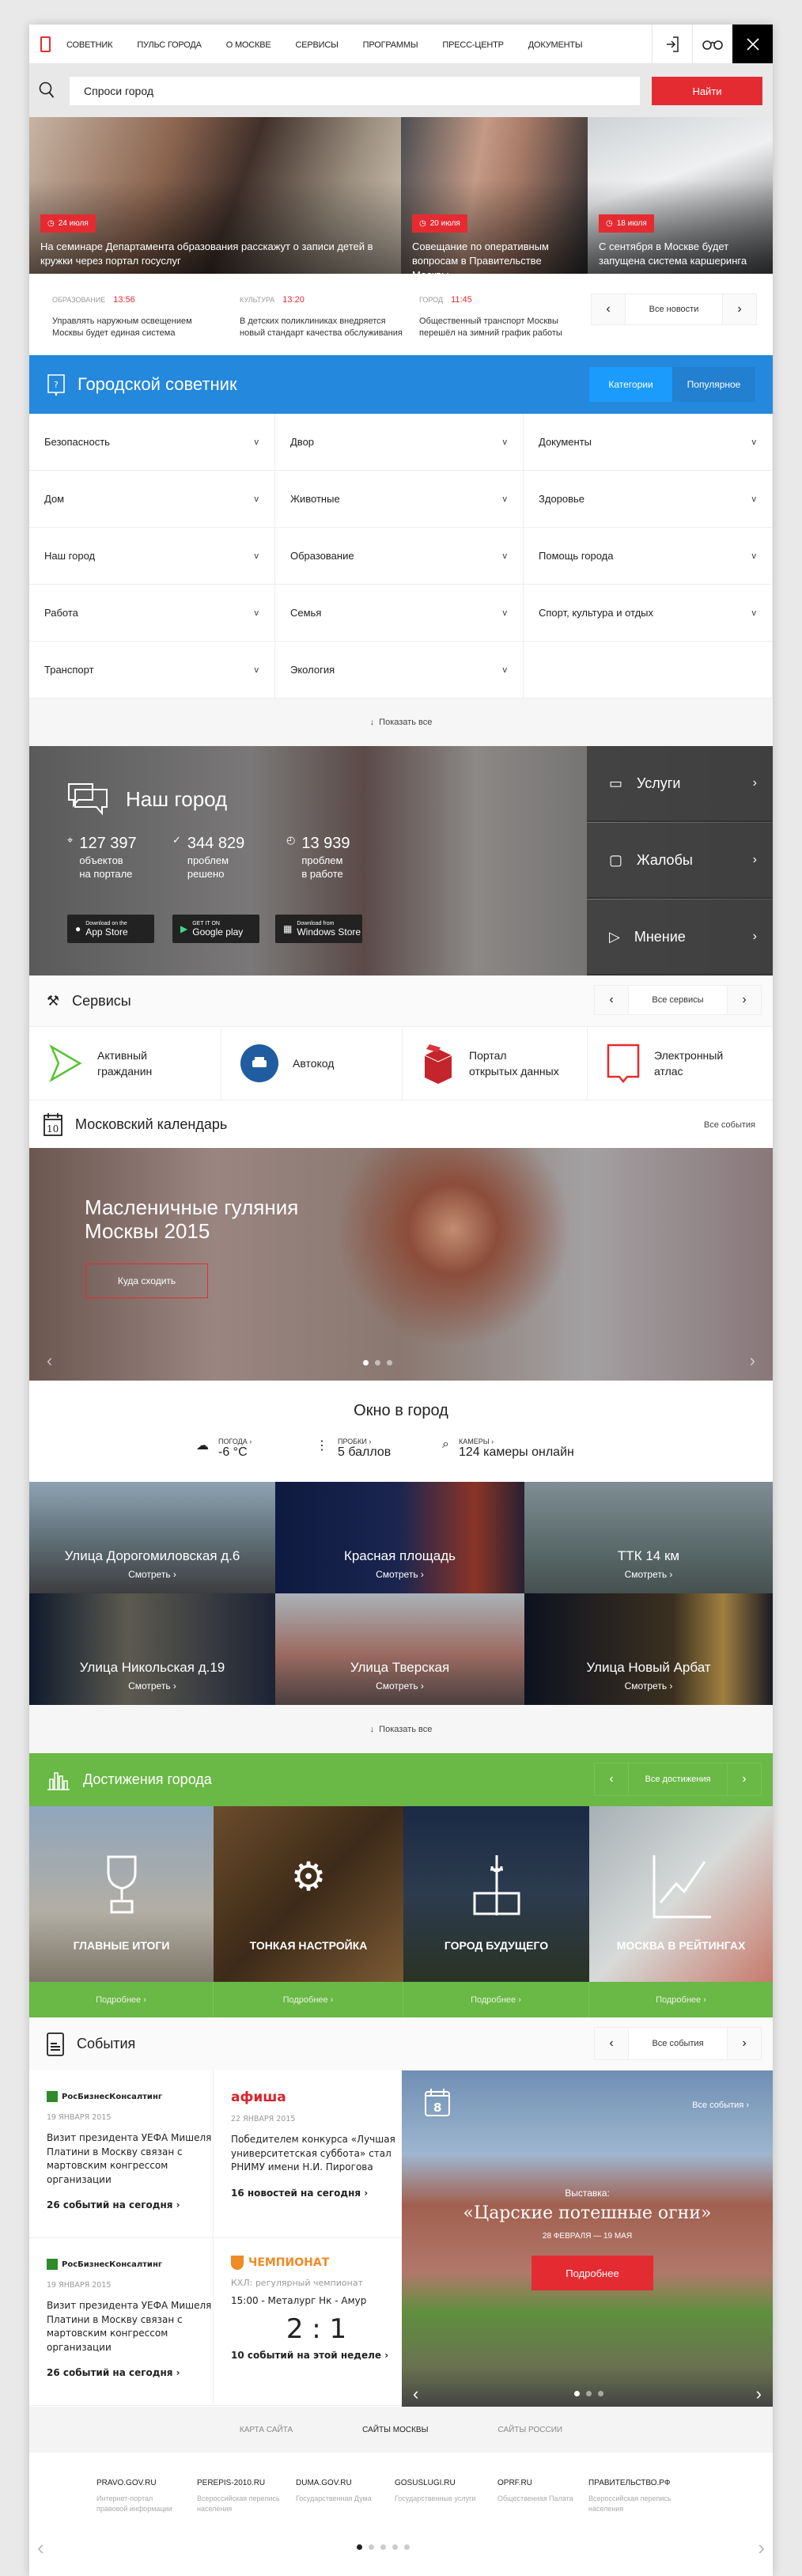  What do you see at coordinates (318, 929) in the screenshot?
I see `windows-store-button: ▦ Download from Windows Store` at bounding box center [318, 929].